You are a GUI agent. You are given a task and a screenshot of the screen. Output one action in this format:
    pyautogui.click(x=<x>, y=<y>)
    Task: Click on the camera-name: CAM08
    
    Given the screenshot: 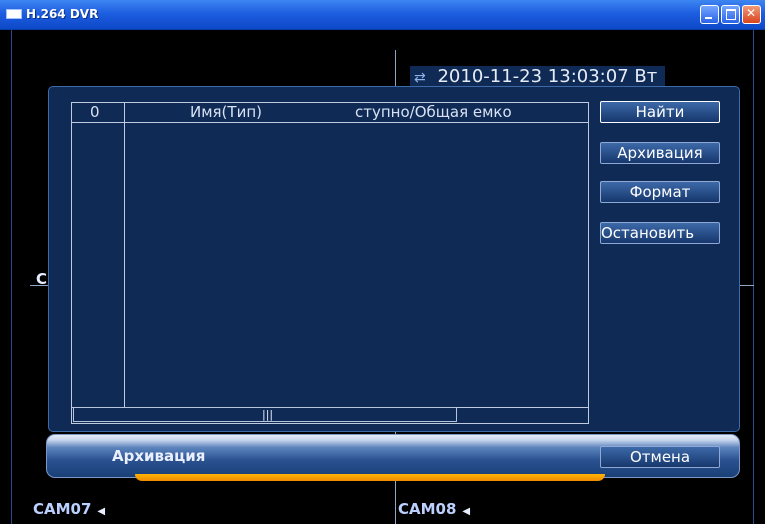 What is the action you would take?
    pyautogui.click(x=427, y=509)
    